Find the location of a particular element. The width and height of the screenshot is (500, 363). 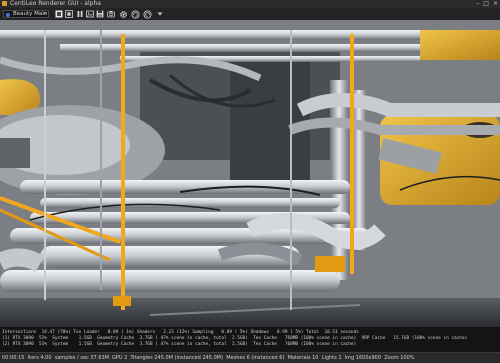

render-pass-select: Beauty Main ▾ is located at coordinates (26, 14).